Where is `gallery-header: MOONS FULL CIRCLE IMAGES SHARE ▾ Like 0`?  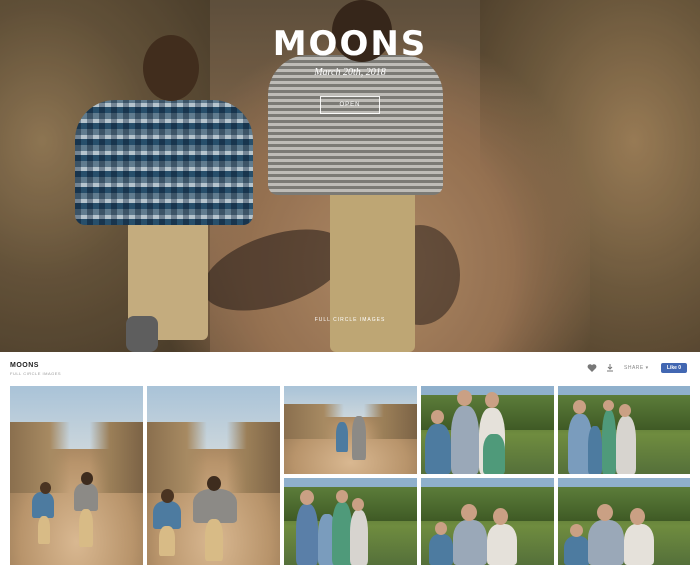 gallery-header: MOONS FULL CIRCLE IMAGES SHARE ▾ Like 0 is located at coordinates (350, 368).